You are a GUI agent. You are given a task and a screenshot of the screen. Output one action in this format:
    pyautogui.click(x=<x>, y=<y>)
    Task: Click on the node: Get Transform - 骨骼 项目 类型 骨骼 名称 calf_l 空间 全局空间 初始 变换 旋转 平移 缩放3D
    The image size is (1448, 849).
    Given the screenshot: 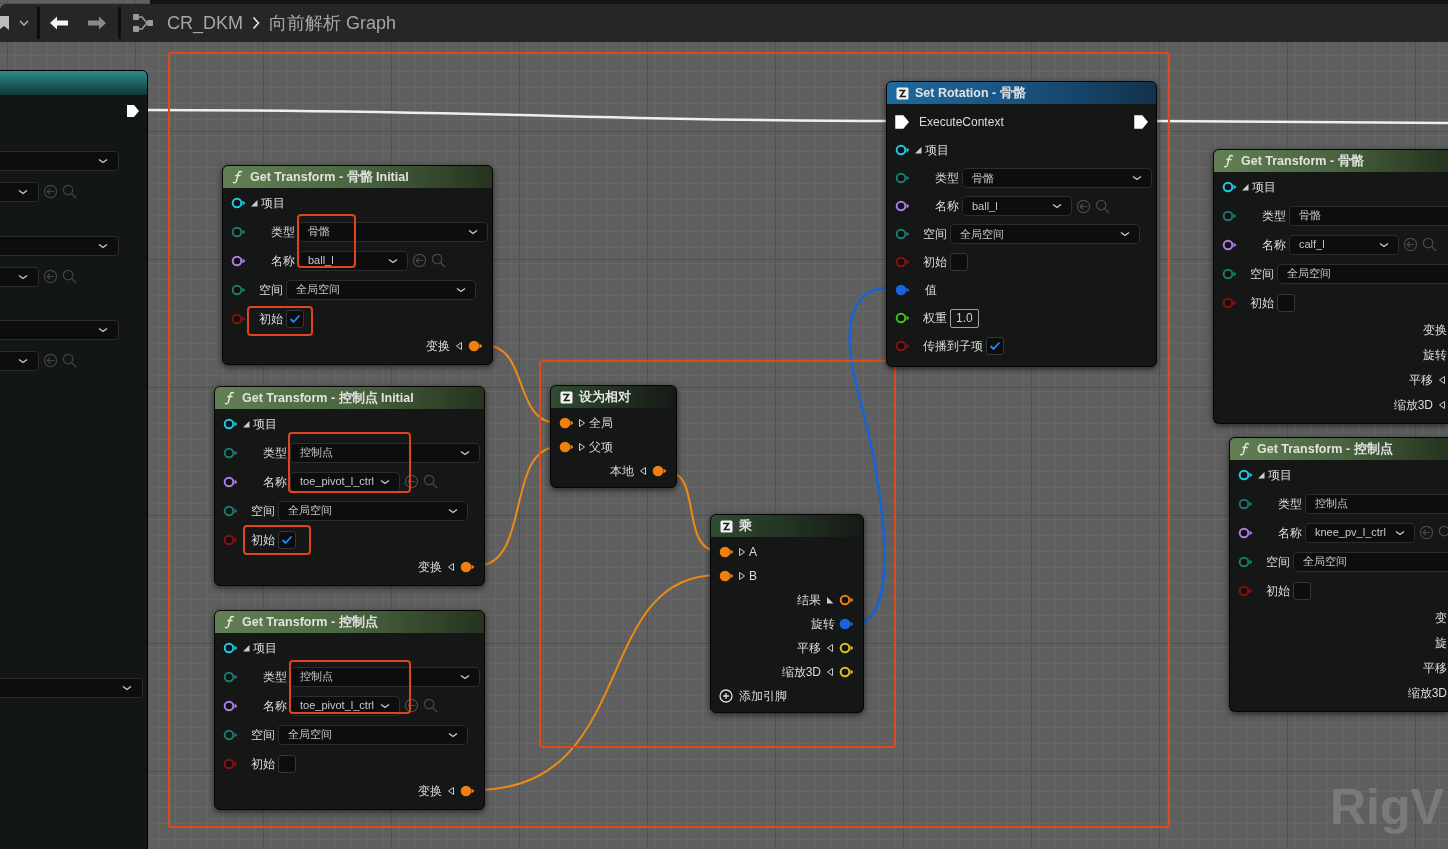 What is the action you would take?
    pyautogui.click(x=1330, y=286)
    